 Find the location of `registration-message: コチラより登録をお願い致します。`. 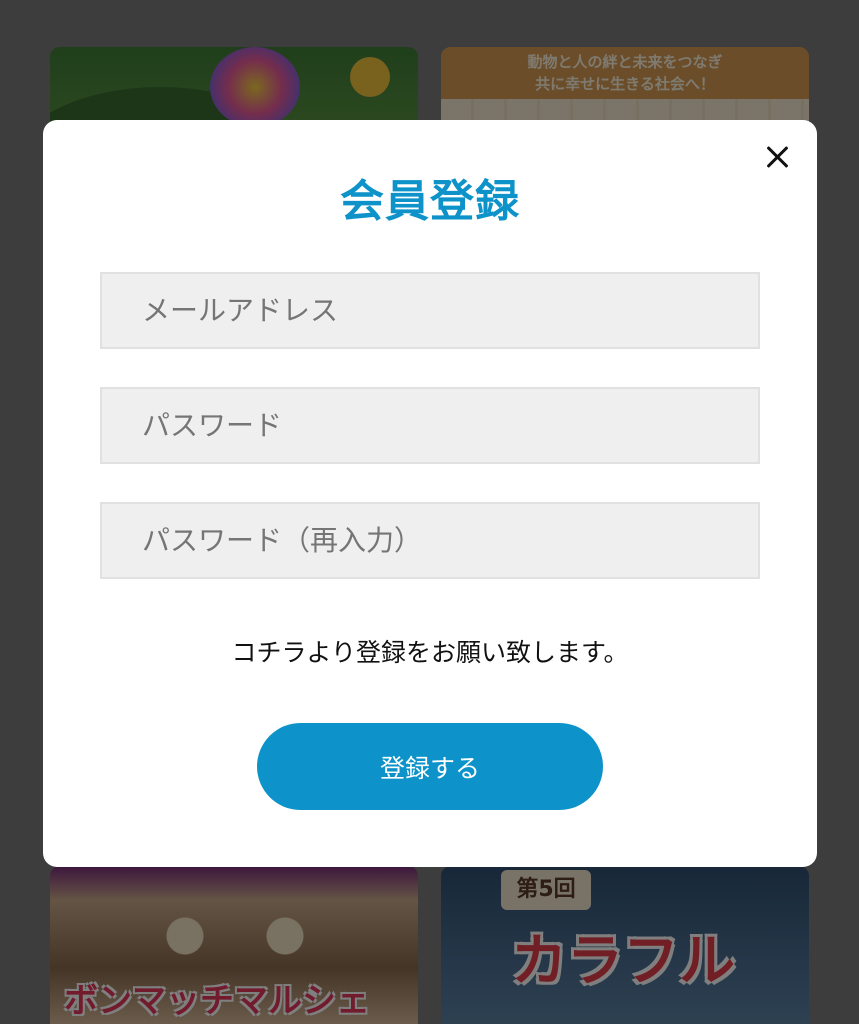

registration-message: コチラより登録をお願い致します。 is located at coordinates (430, 652).